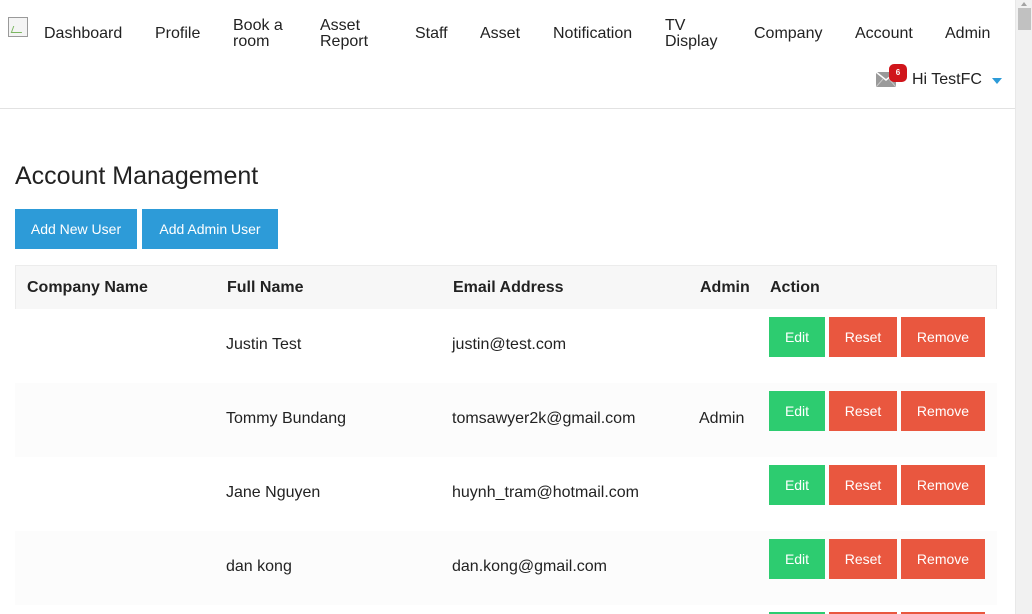 This screenshot has height=614, width=1032. What do you see at coordinates (265, 287) in the screenshot?
I see `header-full-name: Full Name` at bounding box center [265, 287].